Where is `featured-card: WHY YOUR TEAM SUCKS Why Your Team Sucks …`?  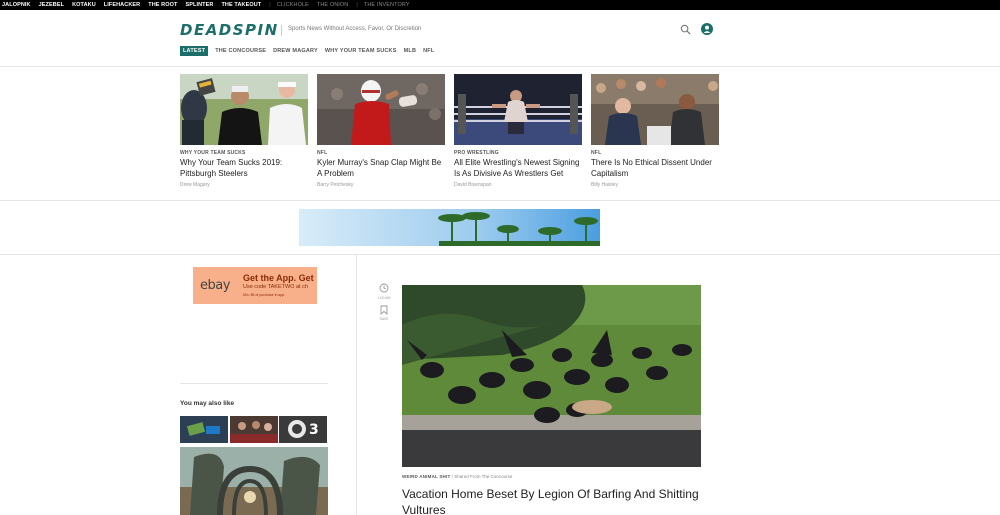 featured-card: WHY YOUR TEAM SUCKS Why Your Team Sucks … is located at coordinates (244, 131).